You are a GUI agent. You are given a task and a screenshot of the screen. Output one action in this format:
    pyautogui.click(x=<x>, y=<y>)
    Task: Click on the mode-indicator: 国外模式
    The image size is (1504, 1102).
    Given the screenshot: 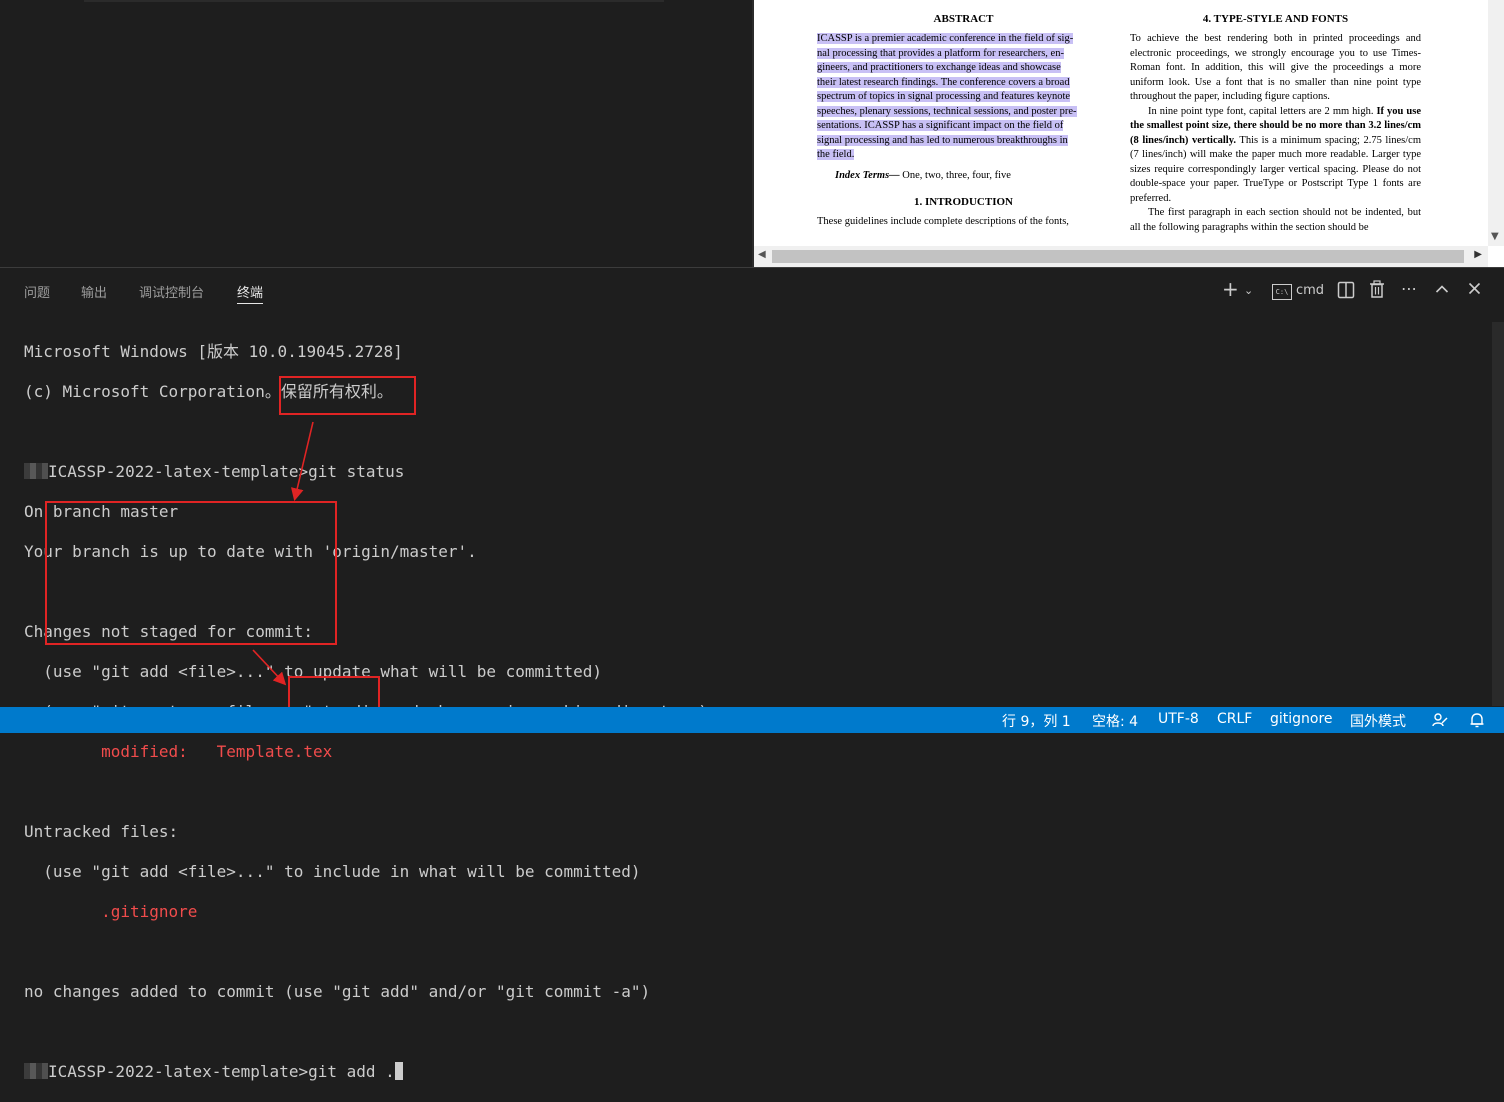 What is the action you would take?
    pyautogui.click(x=1378, y=721)
    